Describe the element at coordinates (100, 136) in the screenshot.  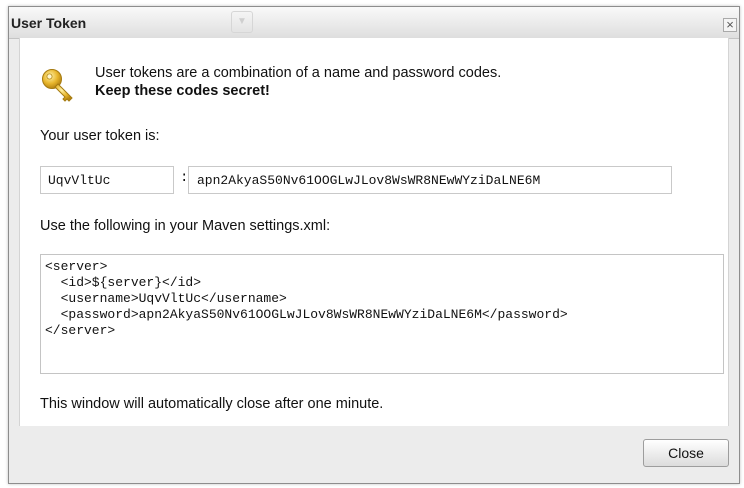
I see `token-label: Your user token is:` at that location.